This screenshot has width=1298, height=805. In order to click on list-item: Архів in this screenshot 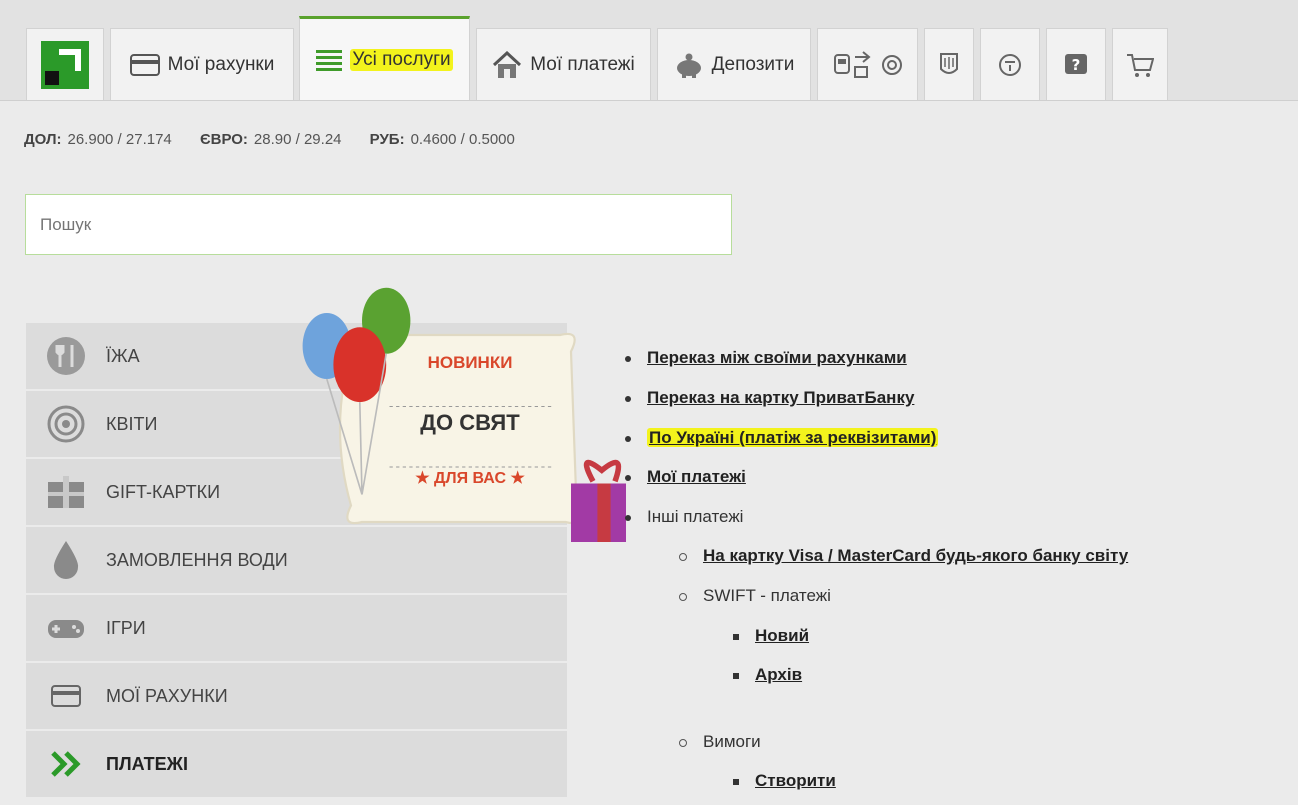, I will do `click(767, 675)`.